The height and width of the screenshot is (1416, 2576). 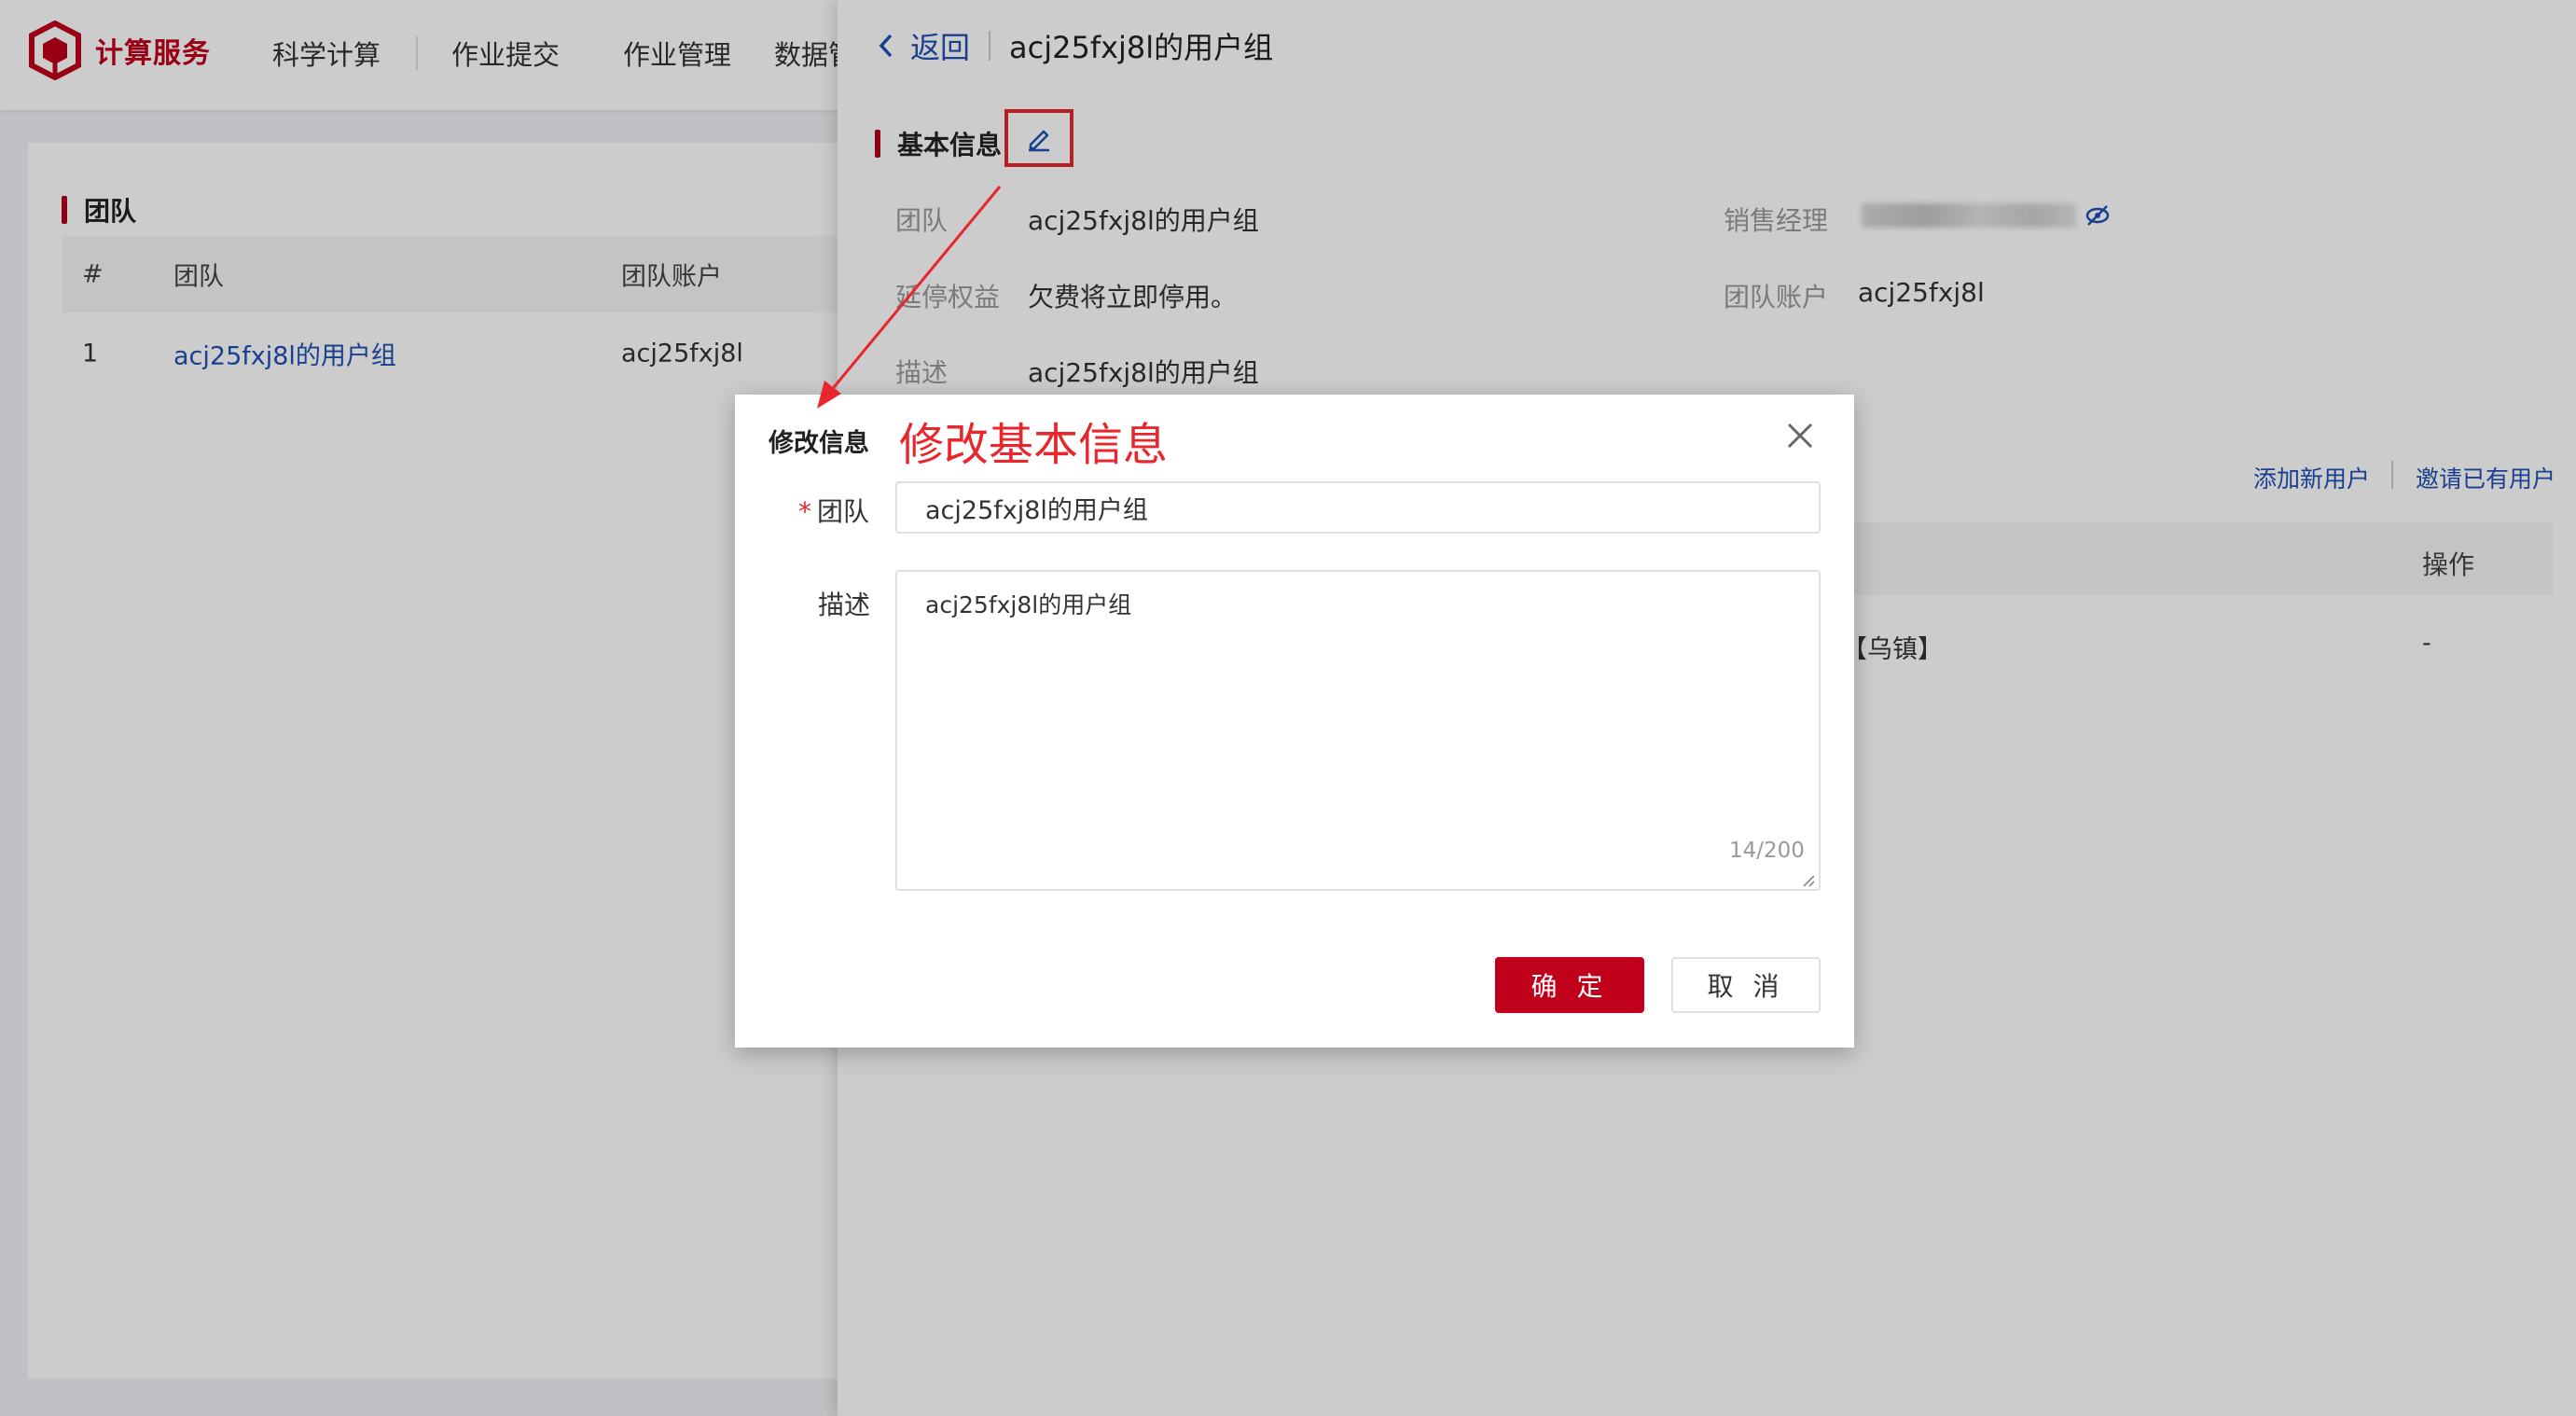 I want to click on resize-handle-icon, so click(x=1807, y=879).